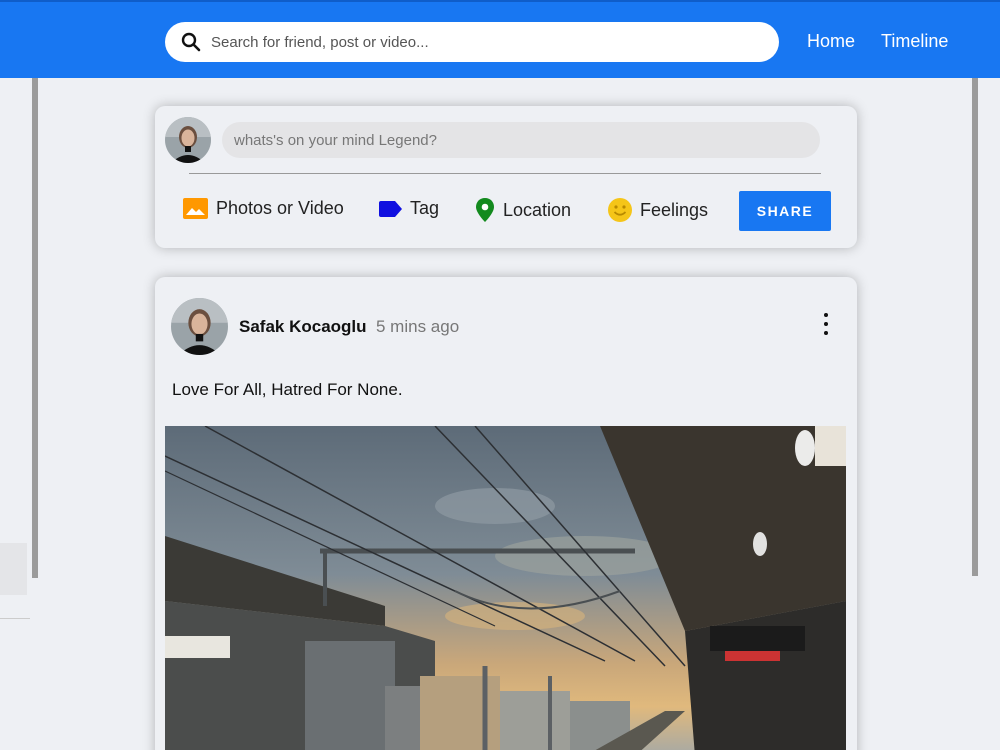  Describe the element at coordinates (620, 210) in the screenshot. I see `smiley-icon` at that location.